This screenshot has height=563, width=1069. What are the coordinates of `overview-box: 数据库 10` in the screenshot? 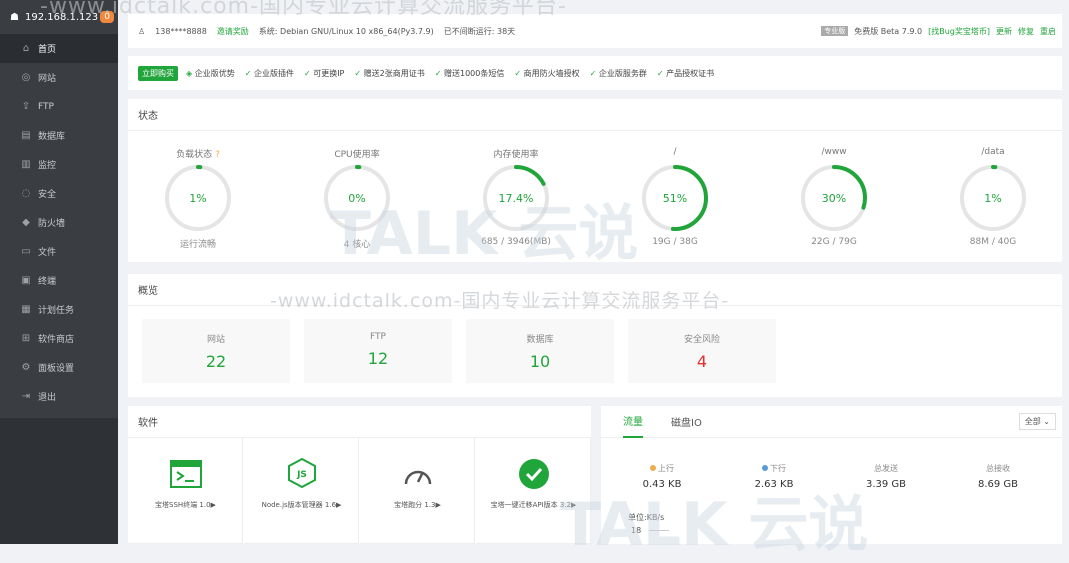 It's located at (540, 351).